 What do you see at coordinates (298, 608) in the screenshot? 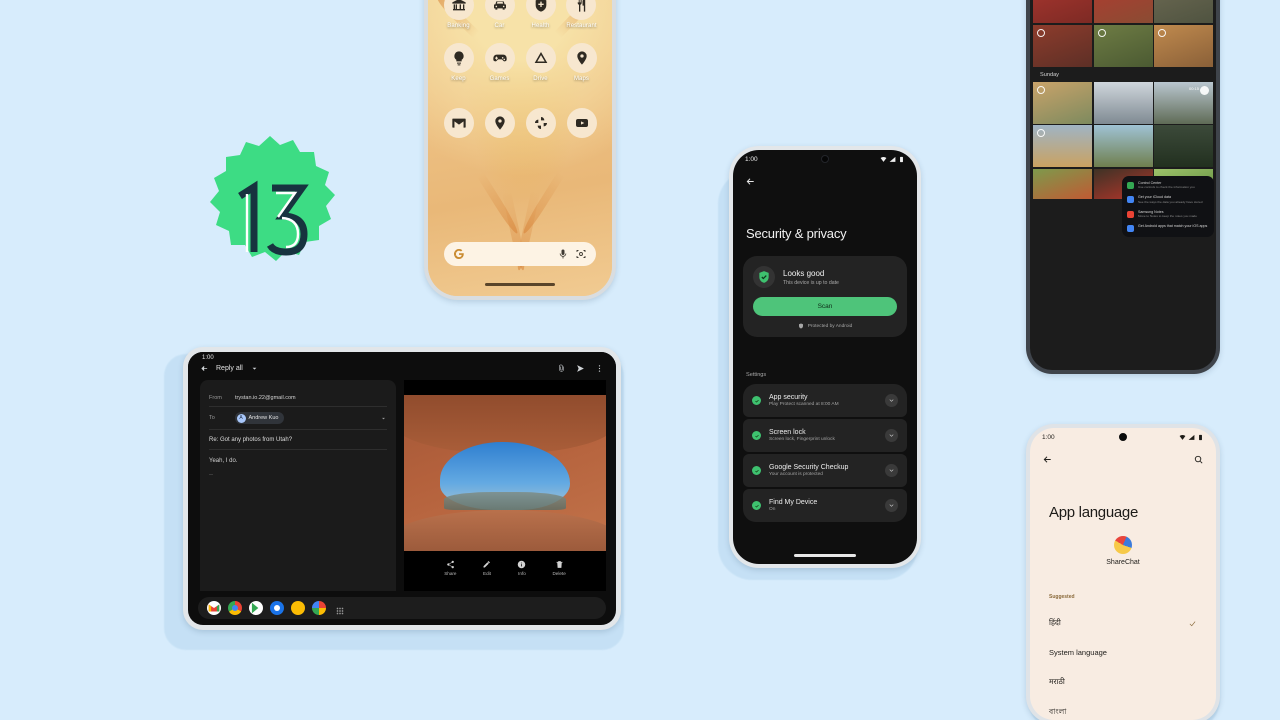
I see `taskbar-keep` at bounding box center [298, 608].